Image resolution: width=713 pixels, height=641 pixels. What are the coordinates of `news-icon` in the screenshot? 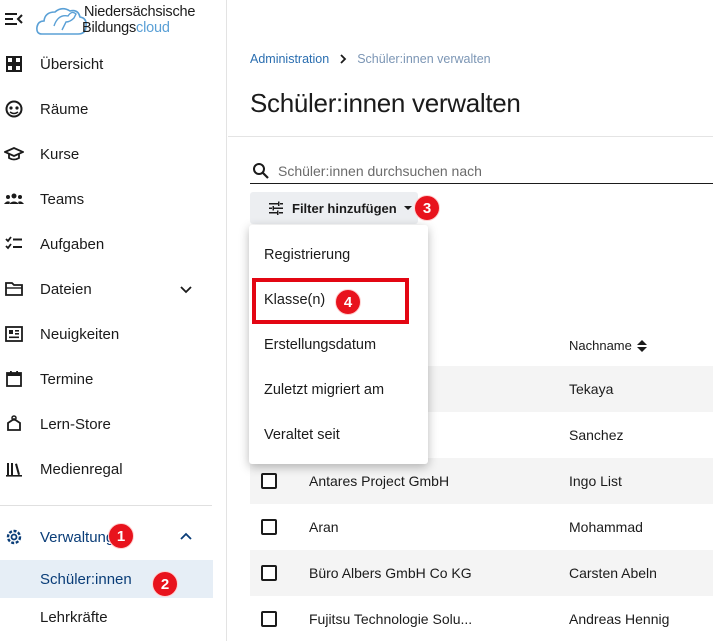 It's located at (14, 334).